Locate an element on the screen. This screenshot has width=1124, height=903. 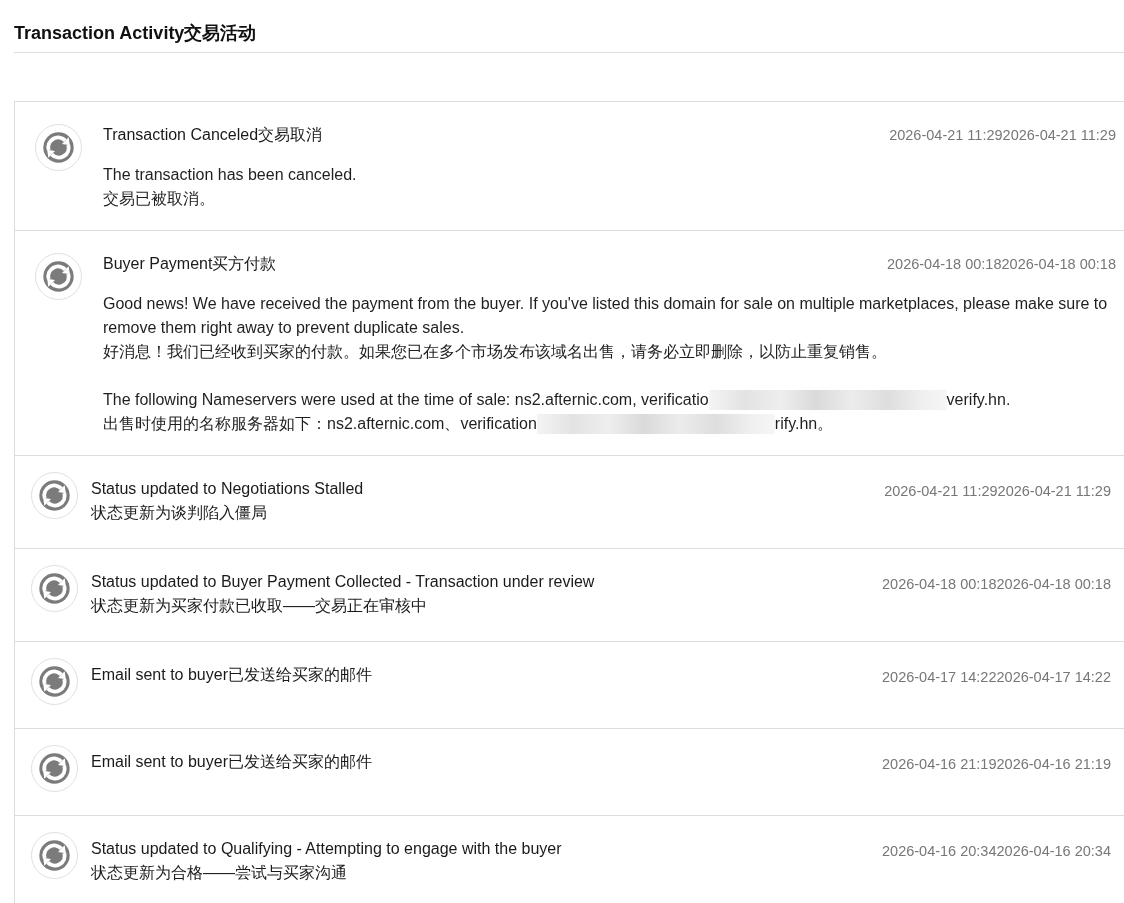
body-text: Good news! We have received the payment from the buyer. If you've listed this domain for sale on multiple marketplaces, please make sure to remove them right away to prevent duplicate sales. is located at coordinates (605, 315).